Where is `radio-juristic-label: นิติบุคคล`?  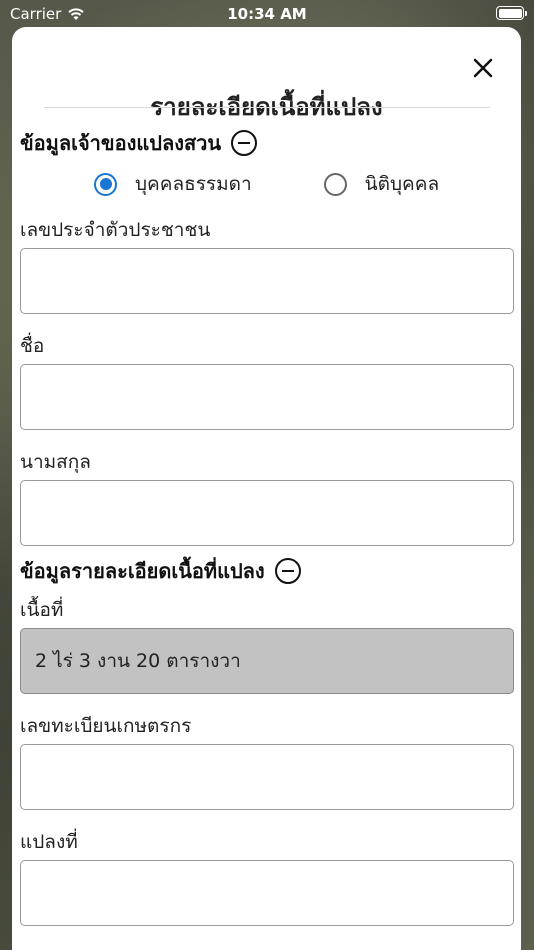 radio-juristic-label: นิติบุคคล is located at coordinates (402, 184).